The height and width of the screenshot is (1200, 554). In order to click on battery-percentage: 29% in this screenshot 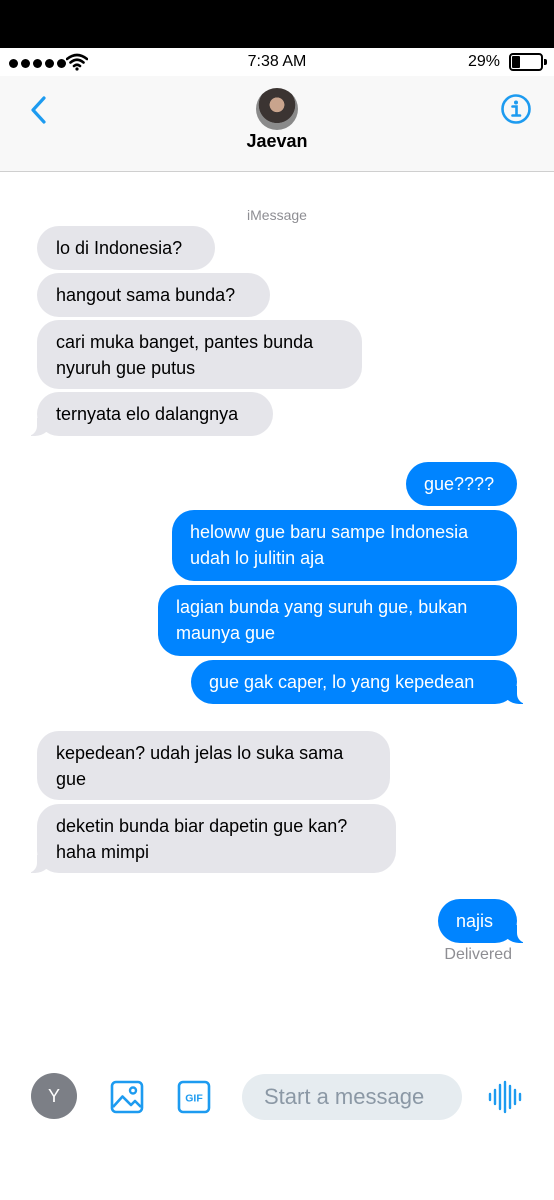, I will do `click(483, 61)`.